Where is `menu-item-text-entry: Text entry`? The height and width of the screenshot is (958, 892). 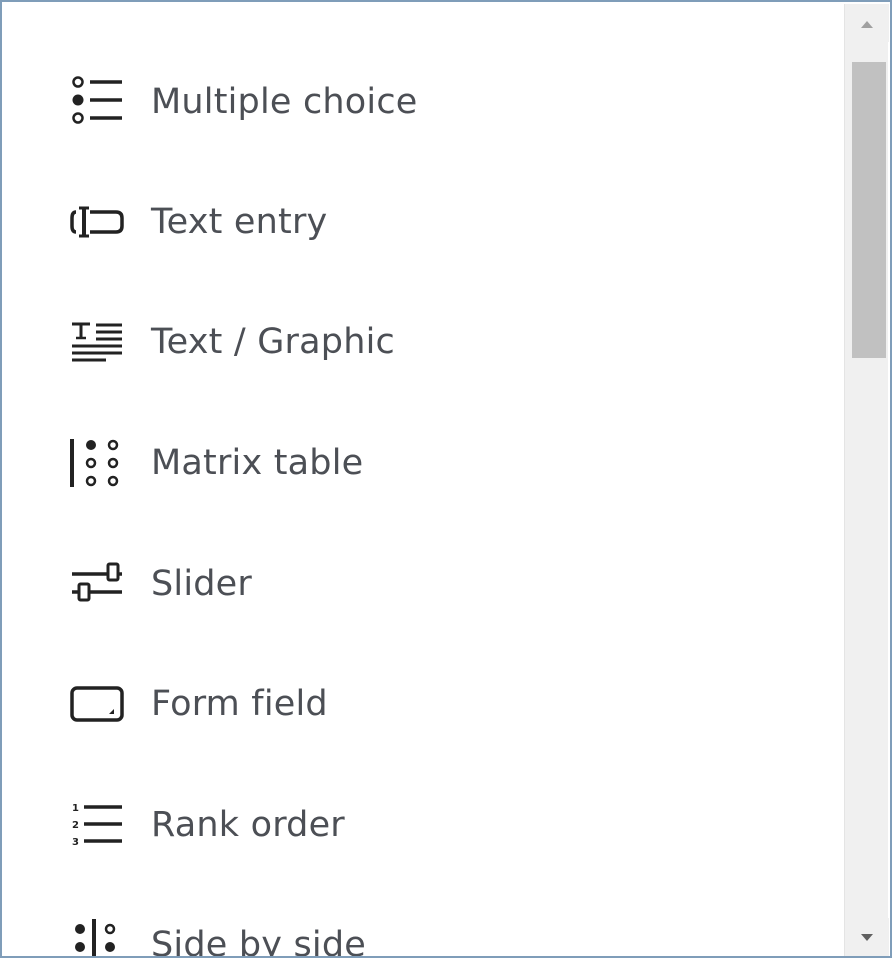 menu-item-text-entry: Text entry is located at coordinates (421, 222).